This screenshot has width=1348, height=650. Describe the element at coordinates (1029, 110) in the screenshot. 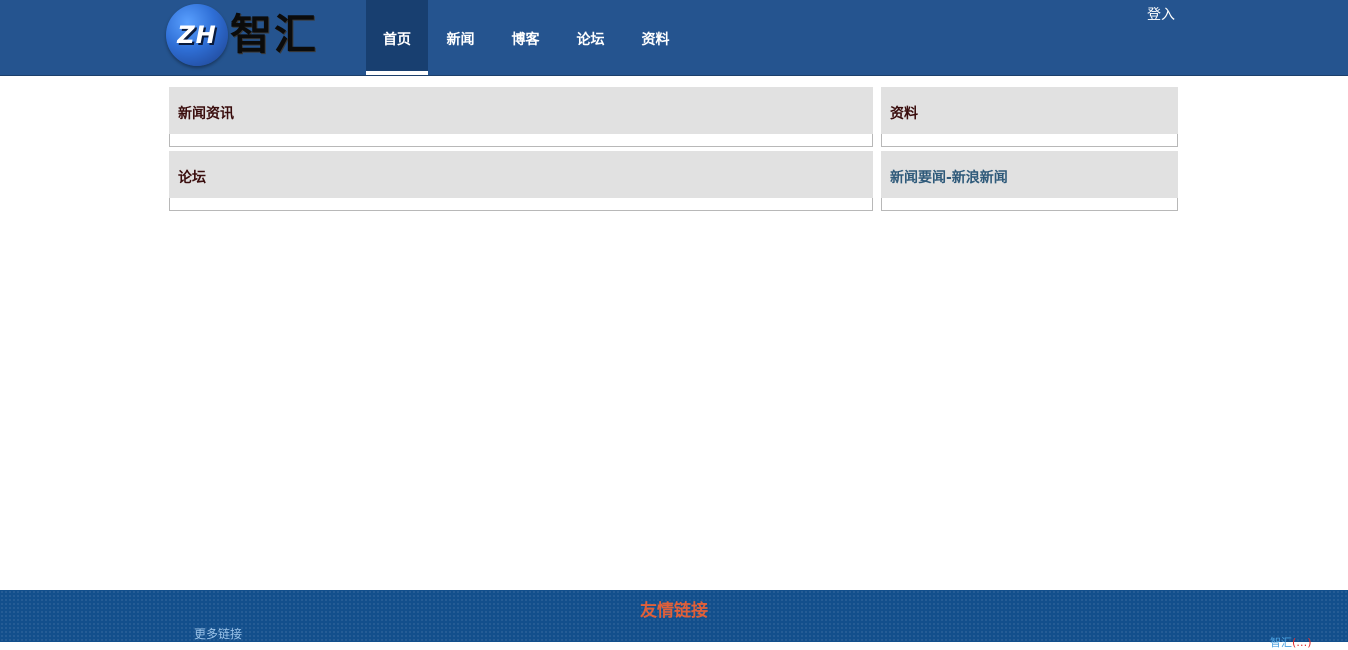

I see `resources-panel-header: 资料` at that location.